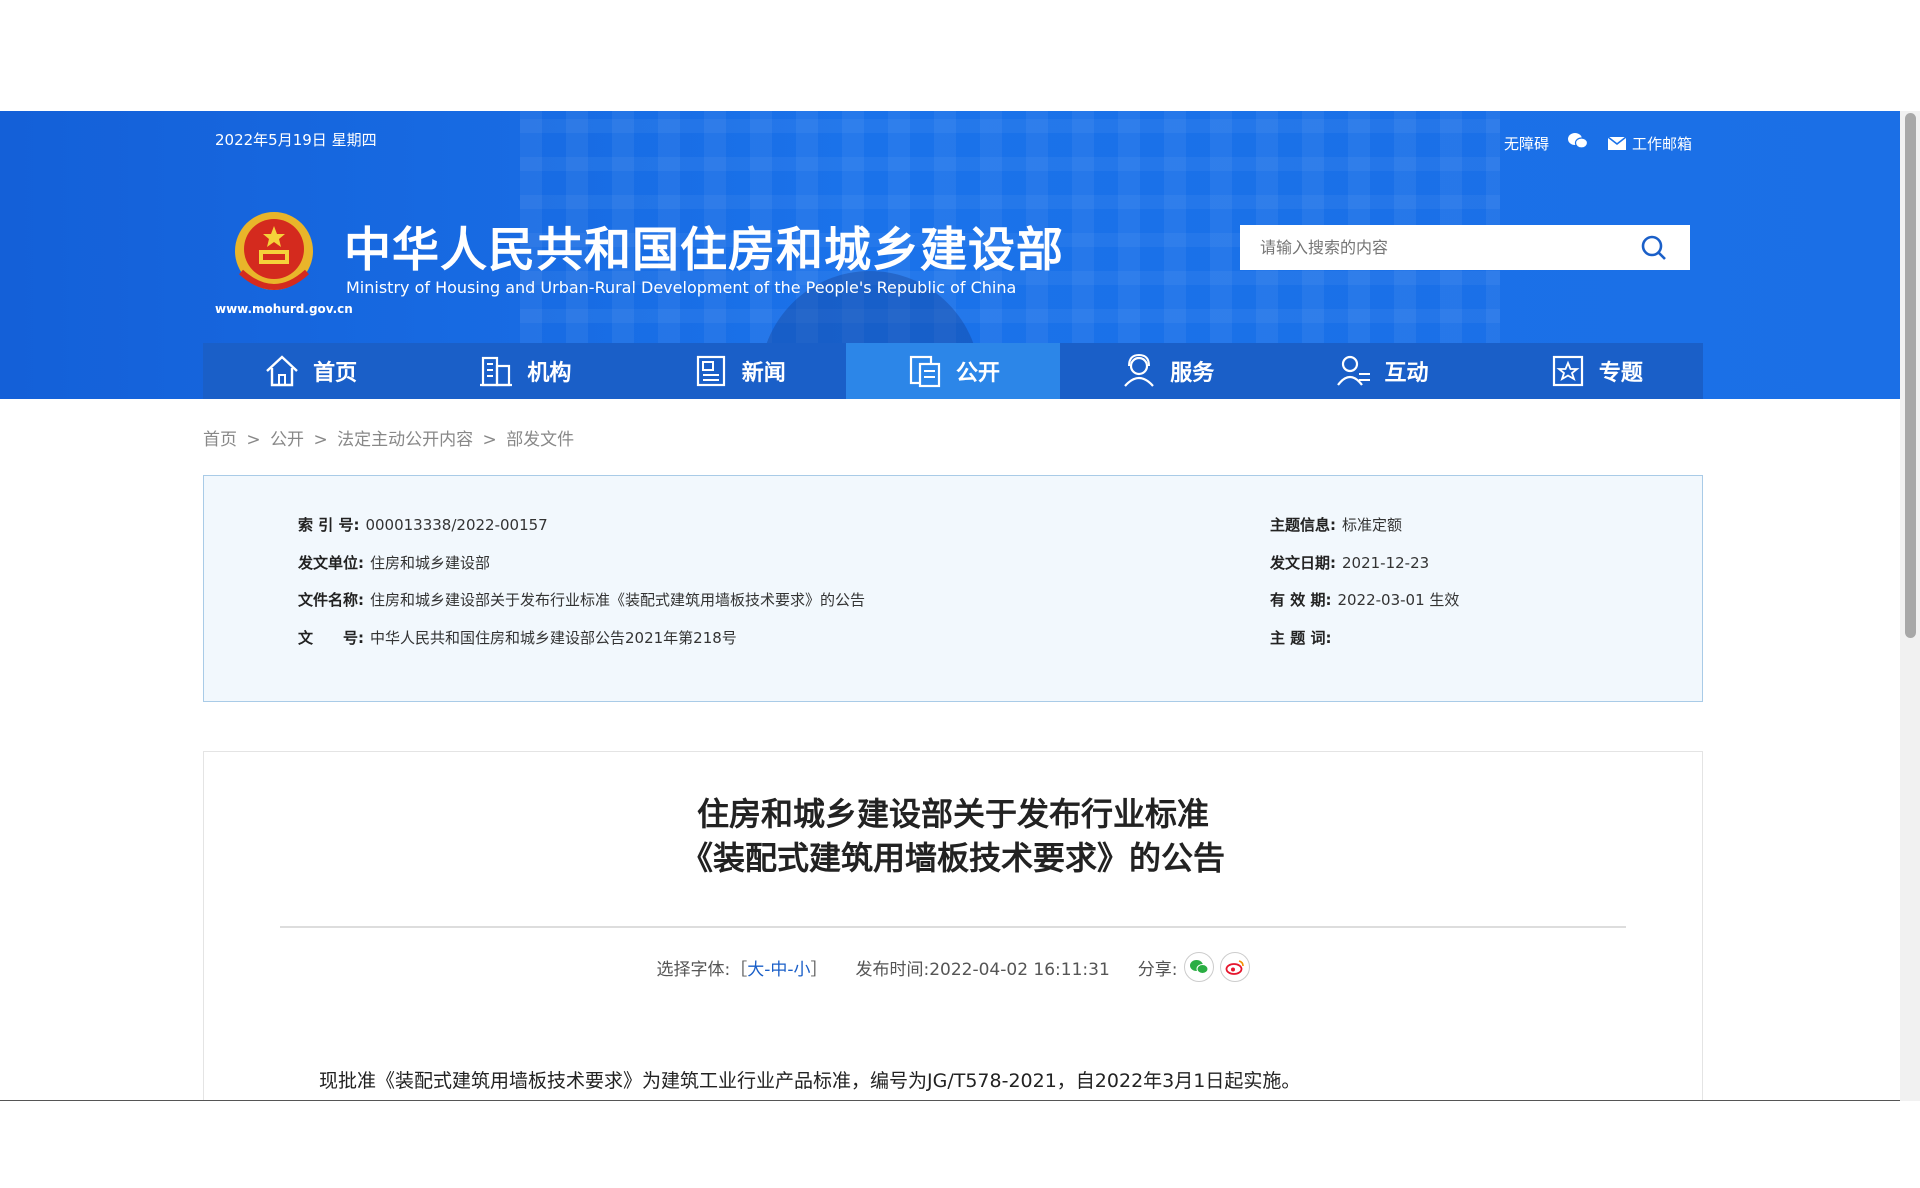 This screenshot has height=1188, width=1920. I want to click on nav-label: 互动, so click(1406, 373).